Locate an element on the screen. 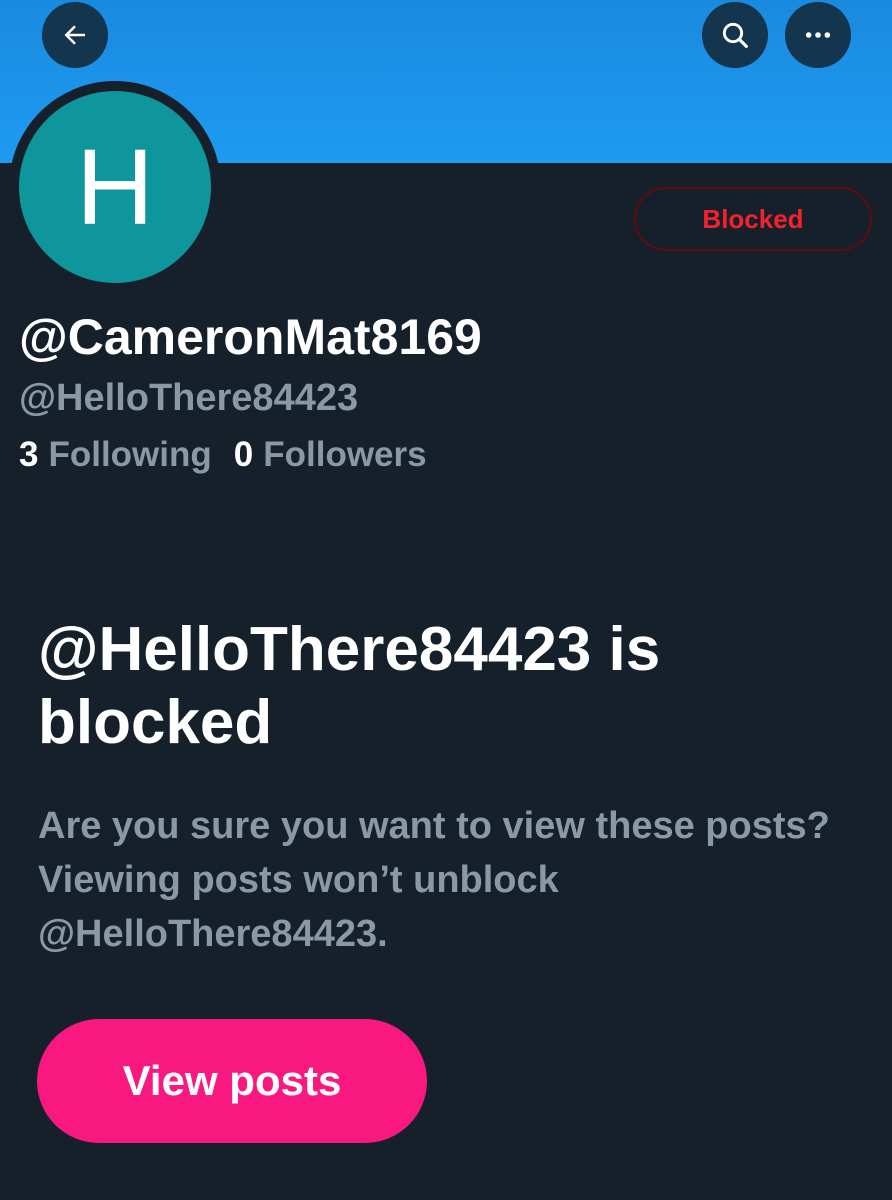 The height and width of the screenshot is (1200, 892). profile-handle: @HelloThere84423 is located at coordinates (189, 398).